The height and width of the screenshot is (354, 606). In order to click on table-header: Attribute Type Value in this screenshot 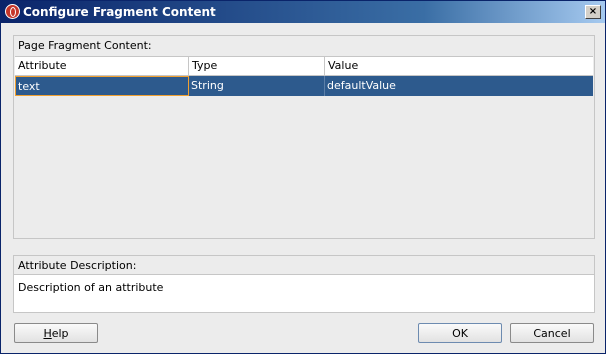, I will do `click(304, 66)`.